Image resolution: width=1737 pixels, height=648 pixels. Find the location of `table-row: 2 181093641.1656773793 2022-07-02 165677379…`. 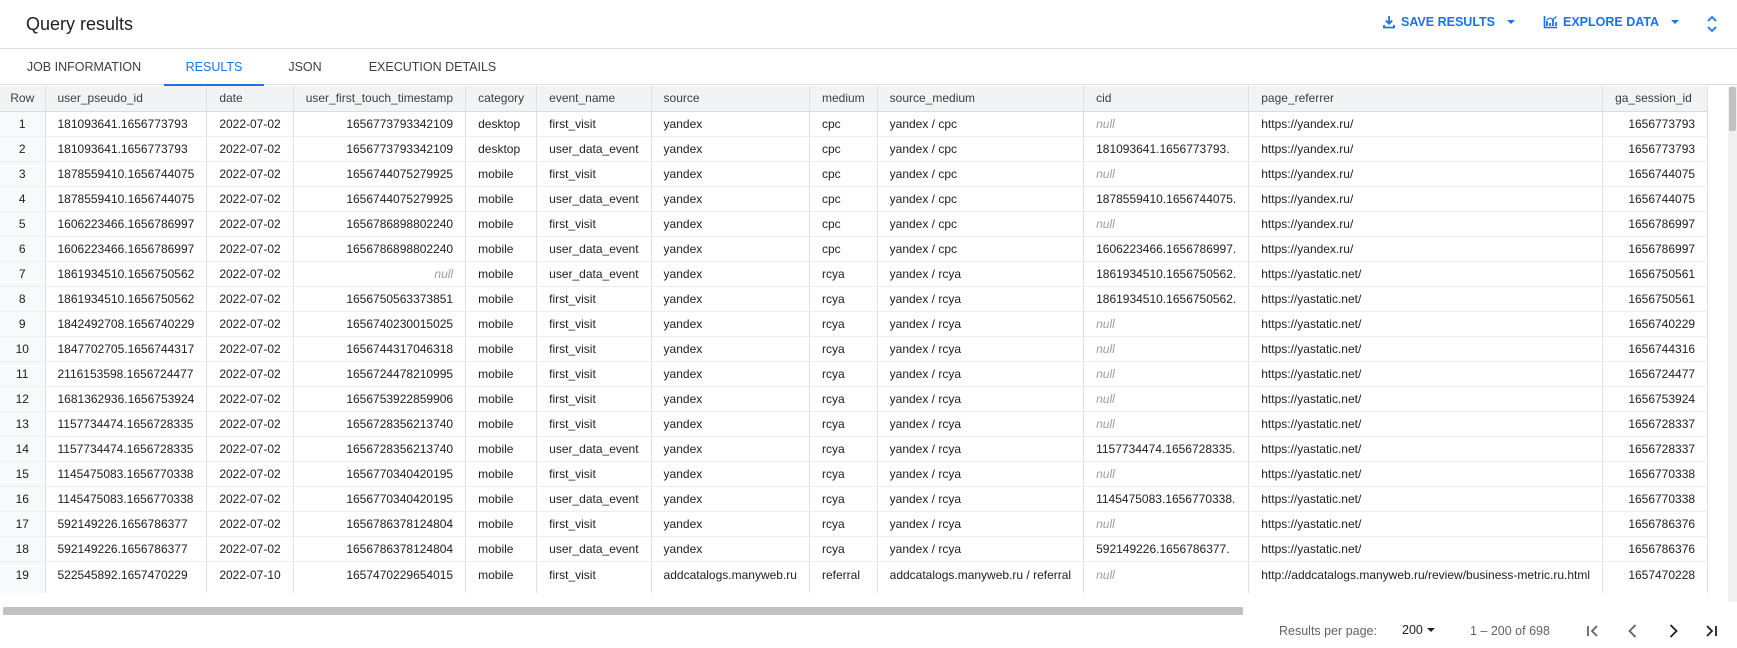

table-row: 2 181093641.1656773793 2022-07-02 165677379… is located at coordinates (854, 149).